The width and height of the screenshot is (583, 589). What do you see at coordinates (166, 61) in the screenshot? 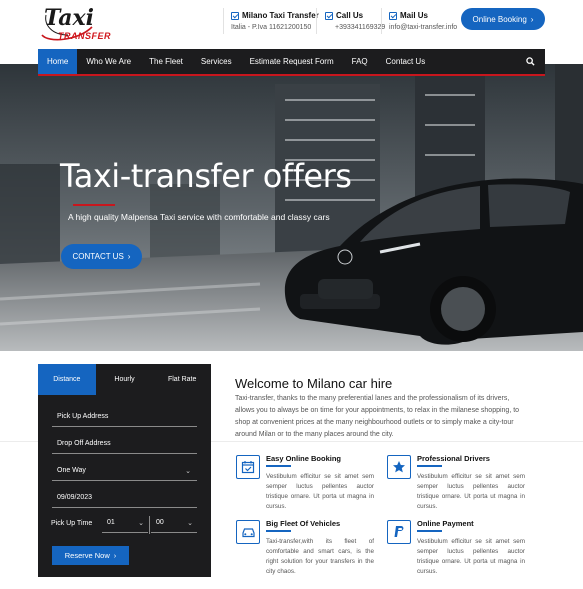
I see `nav-item-the-fleet: The Fleet` at bounding box center [166, 61].